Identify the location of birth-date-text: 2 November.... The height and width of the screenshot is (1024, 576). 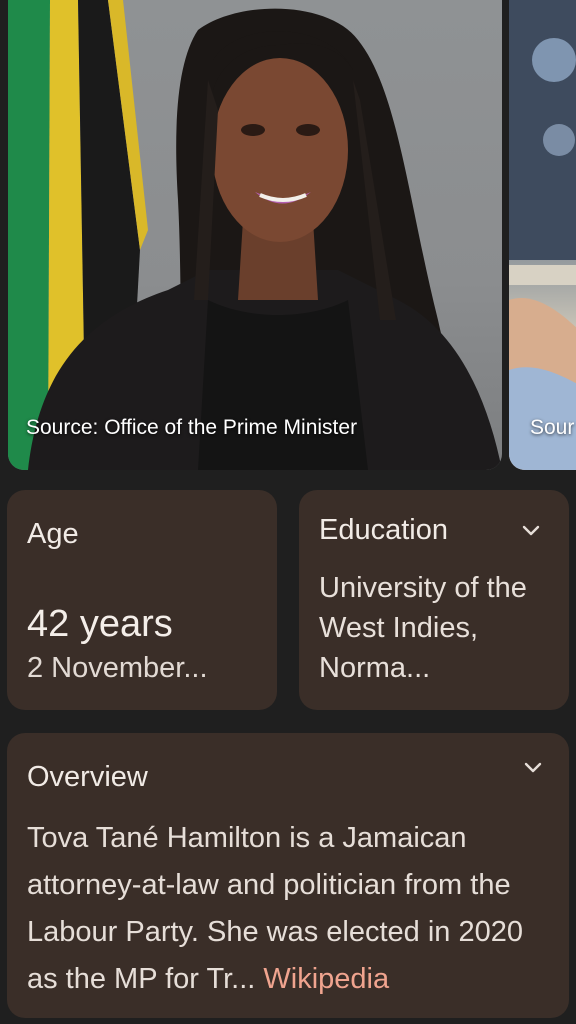
(117, 668).